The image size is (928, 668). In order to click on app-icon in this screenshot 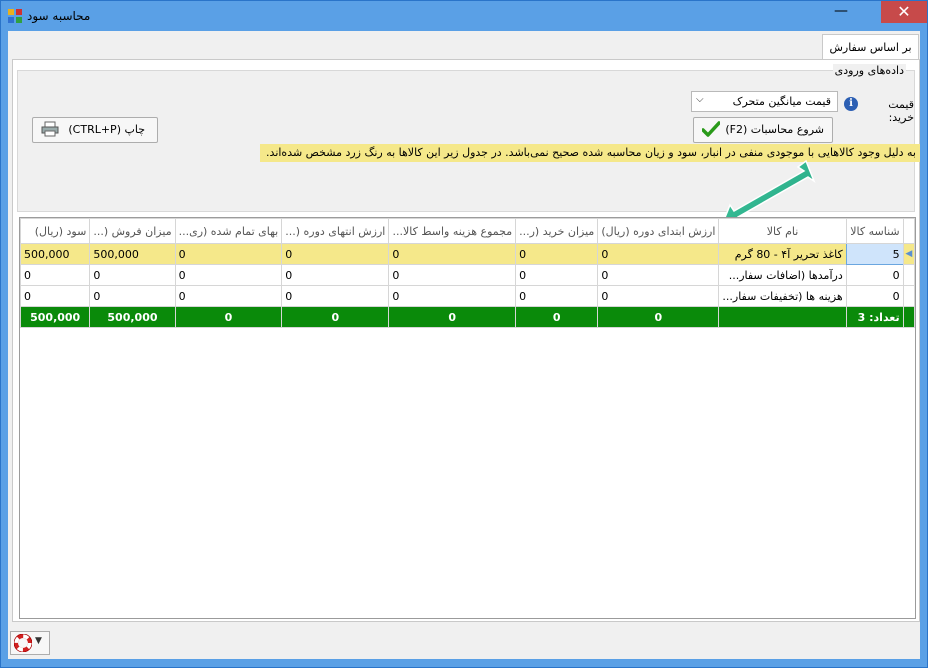, I will do `click(15, 16)`.